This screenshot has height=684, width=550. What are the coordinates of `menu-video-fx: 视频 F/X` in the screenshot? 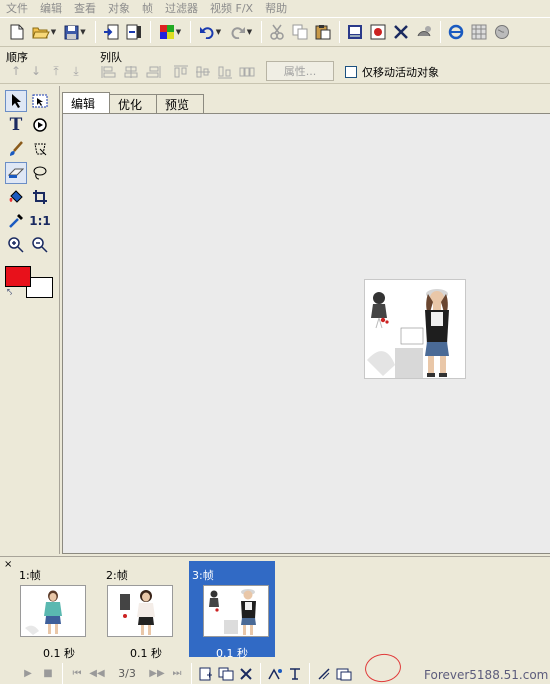 It's located at (231, 8).